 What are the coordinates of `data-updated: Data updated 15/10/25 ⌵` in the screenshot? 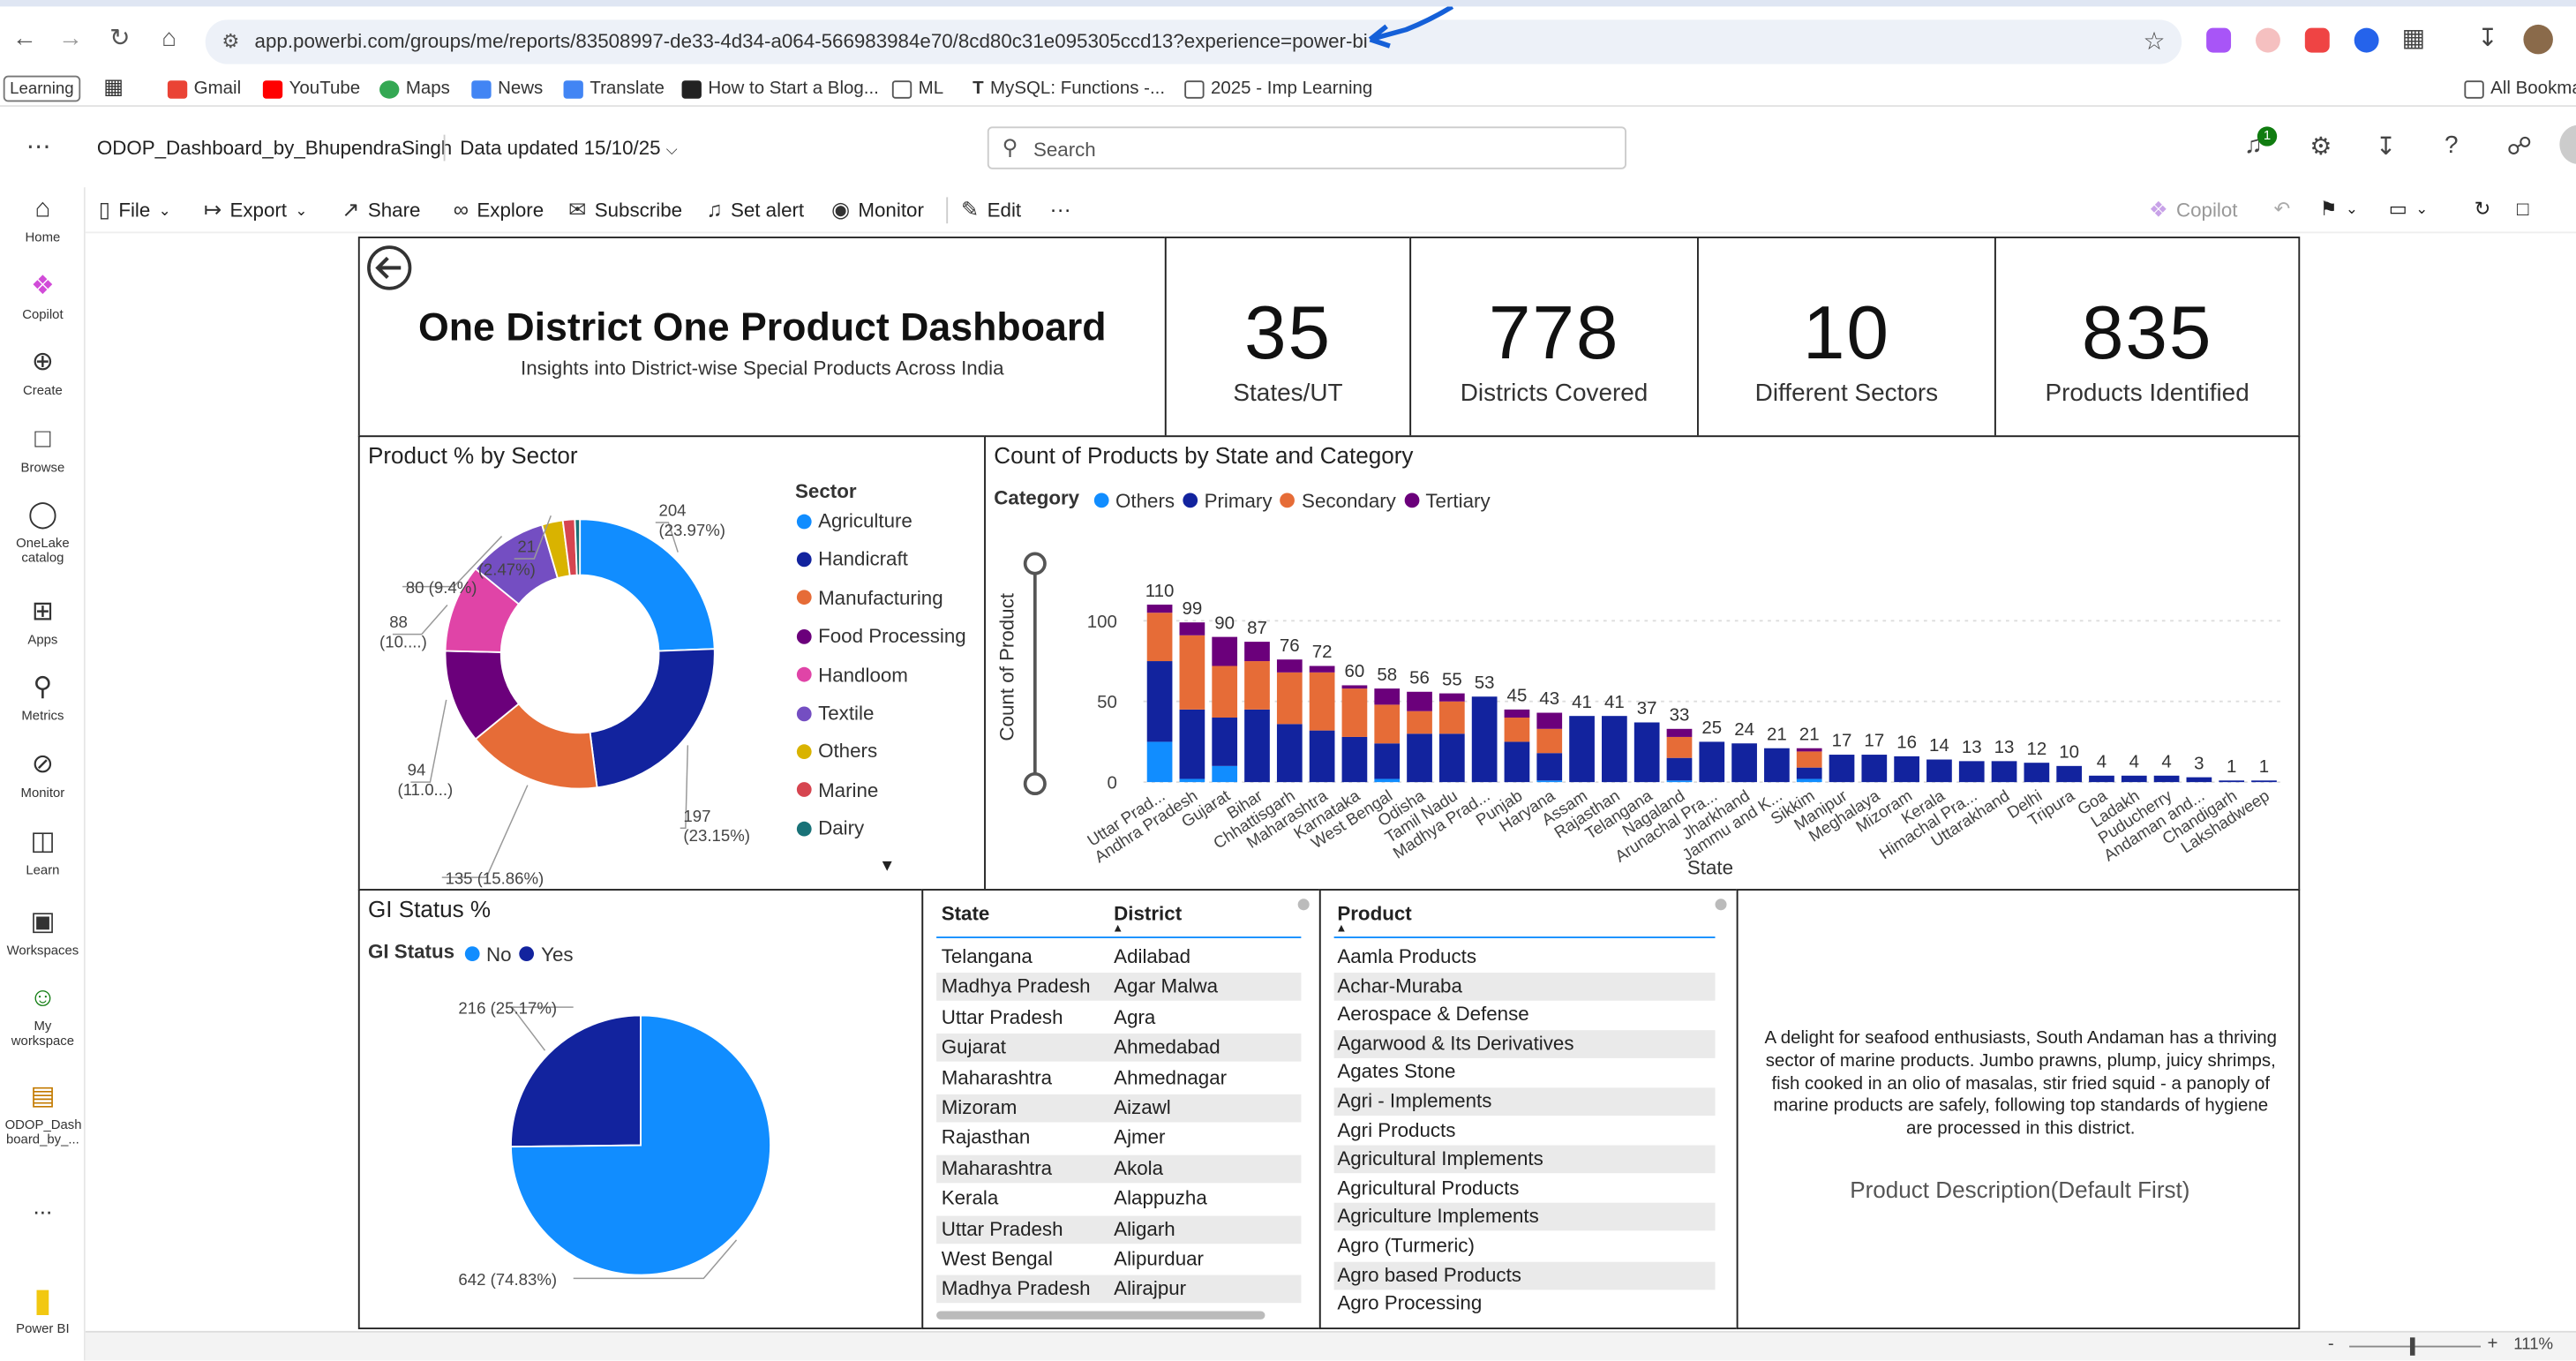 It's located at (568, 148).